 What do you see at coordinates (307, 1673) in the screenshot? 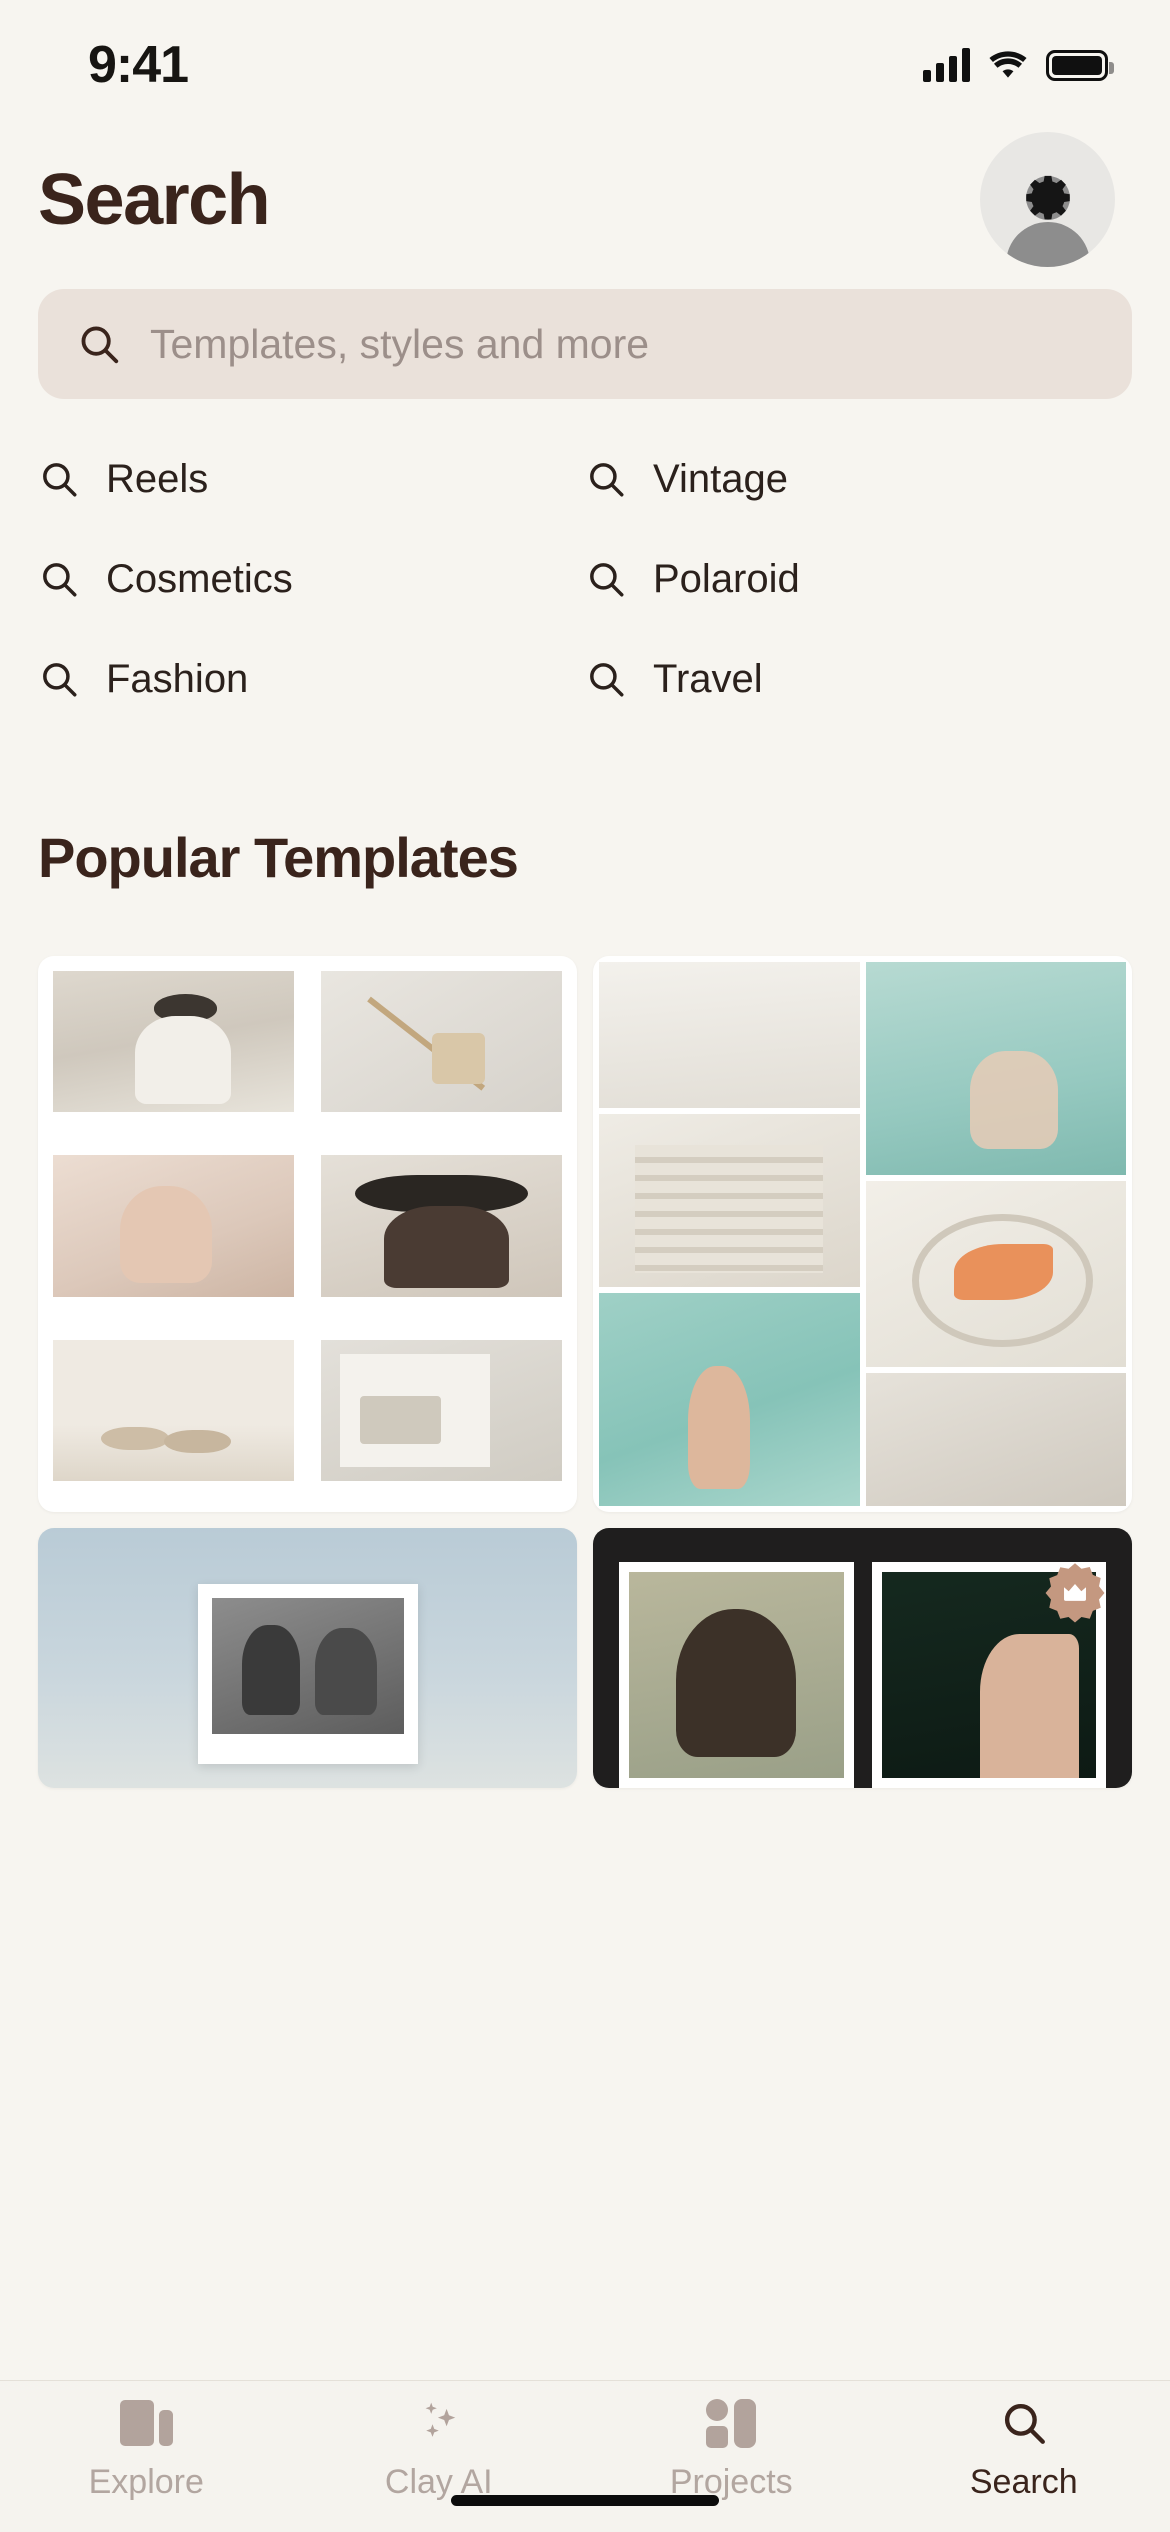
I see `photo-frame` at bounding box center [307, 1673].